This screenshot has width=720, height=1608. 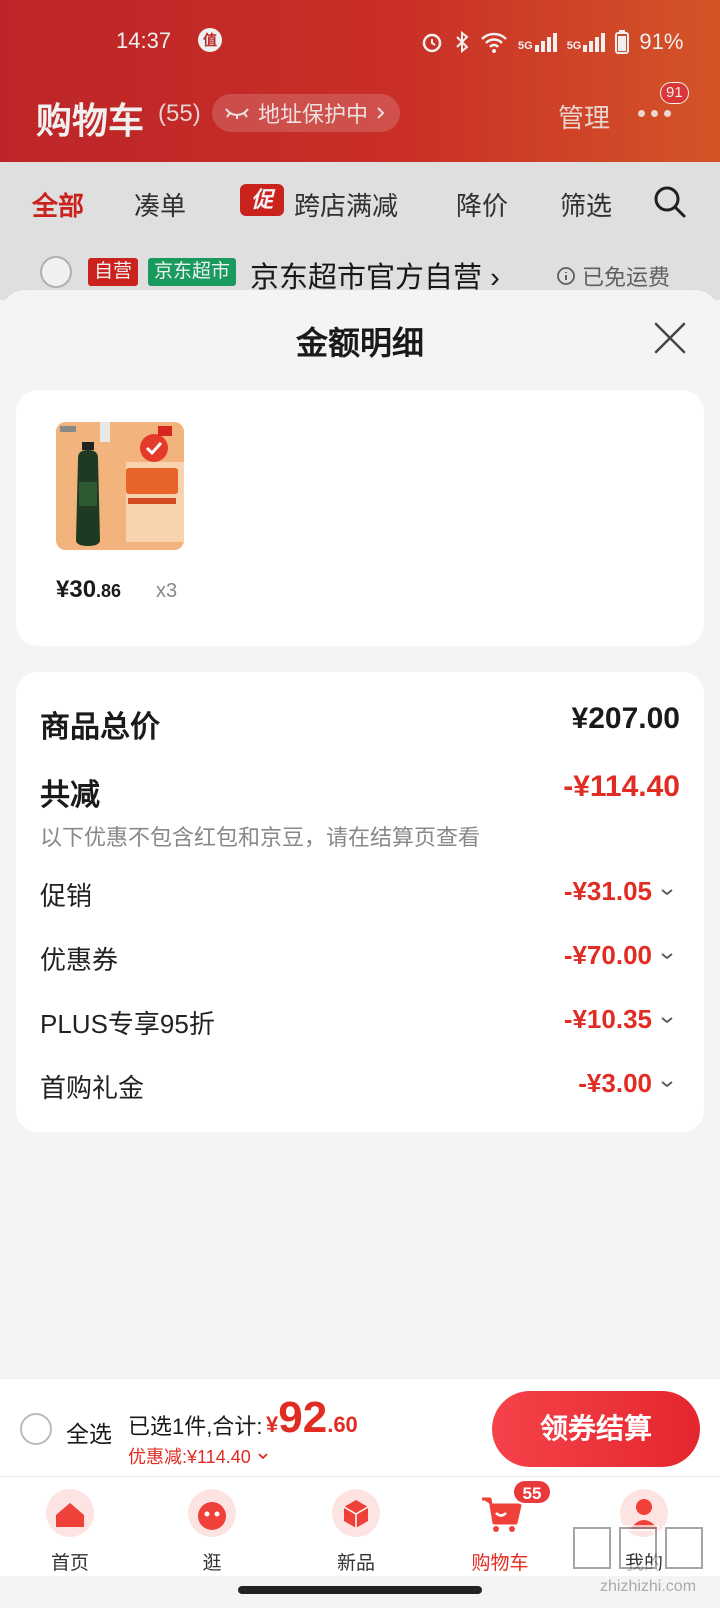 I want to click on tab-cross-store-discount: 跨店满减, so click(x=346, y=204).